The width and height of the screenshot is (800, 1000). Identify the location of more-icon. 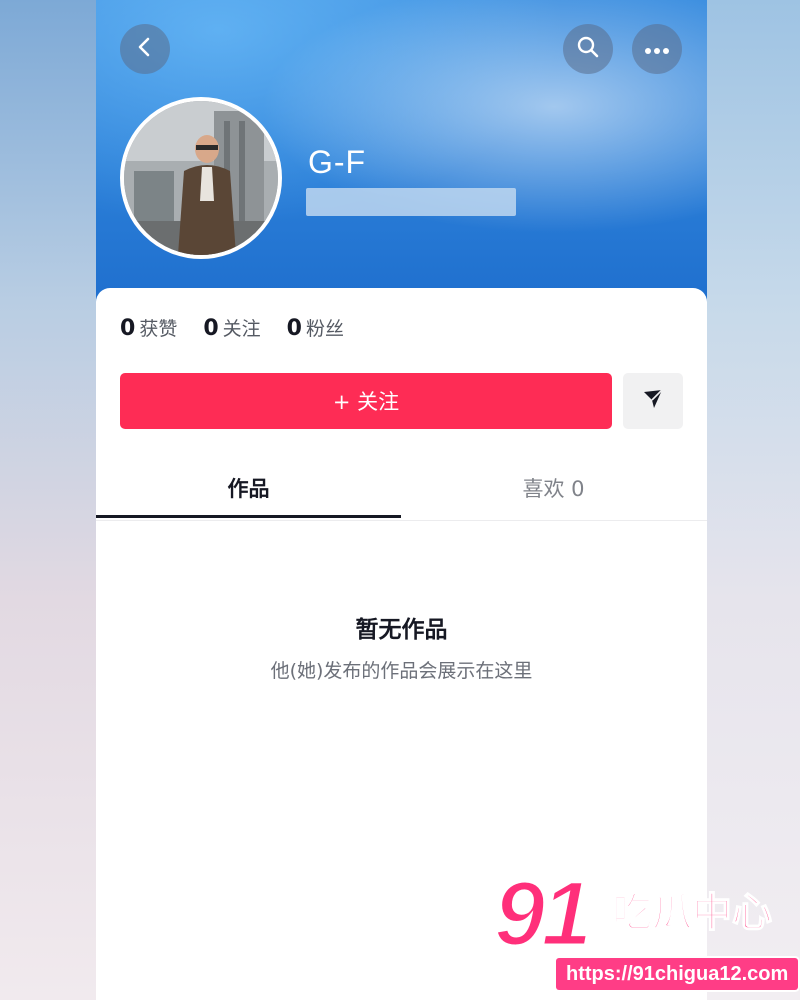
(657, 49).